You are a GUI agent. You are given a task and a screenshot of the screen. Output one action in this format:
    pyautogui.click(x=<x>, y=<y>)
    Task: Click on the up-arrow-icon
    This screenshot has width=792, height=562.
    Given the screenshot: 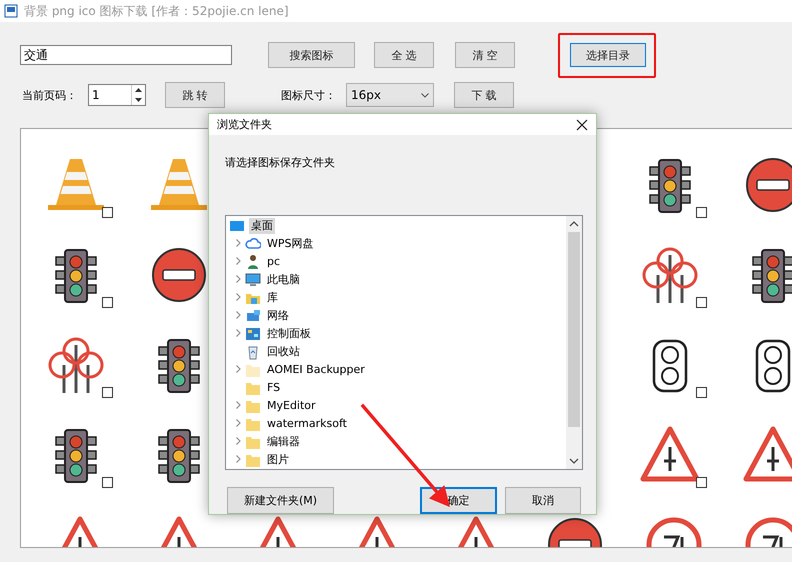 What is the action you would take?
    pyautogui.click(x=138, y=90)
    